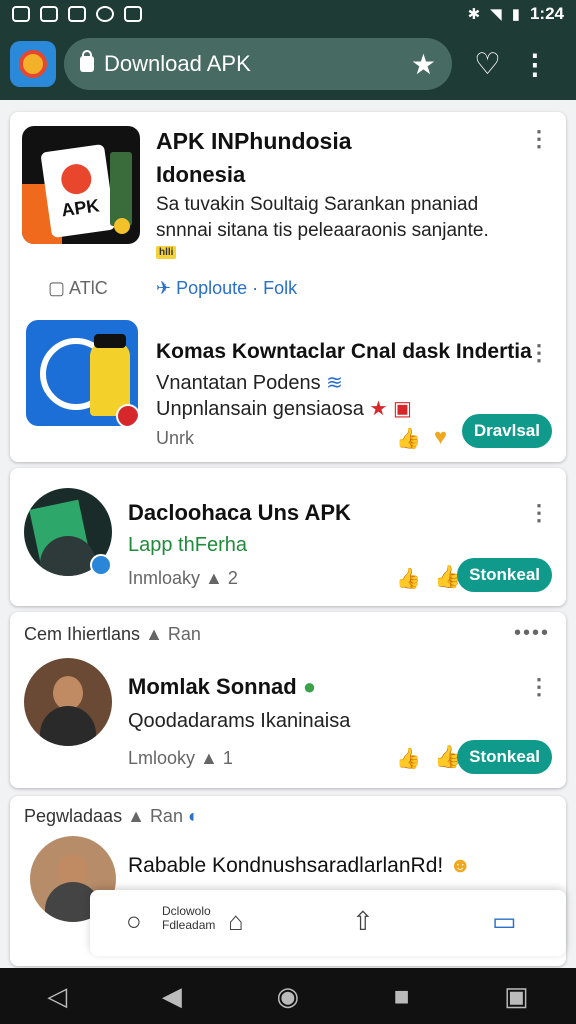 The height and width of the screenshot is (1024, 576). Describe the element at coordinates (317, 204) in the screenshot. I see `apk-desc-line1: Sa tuvakin Soultaig Sarankan pnaniad` at that location.